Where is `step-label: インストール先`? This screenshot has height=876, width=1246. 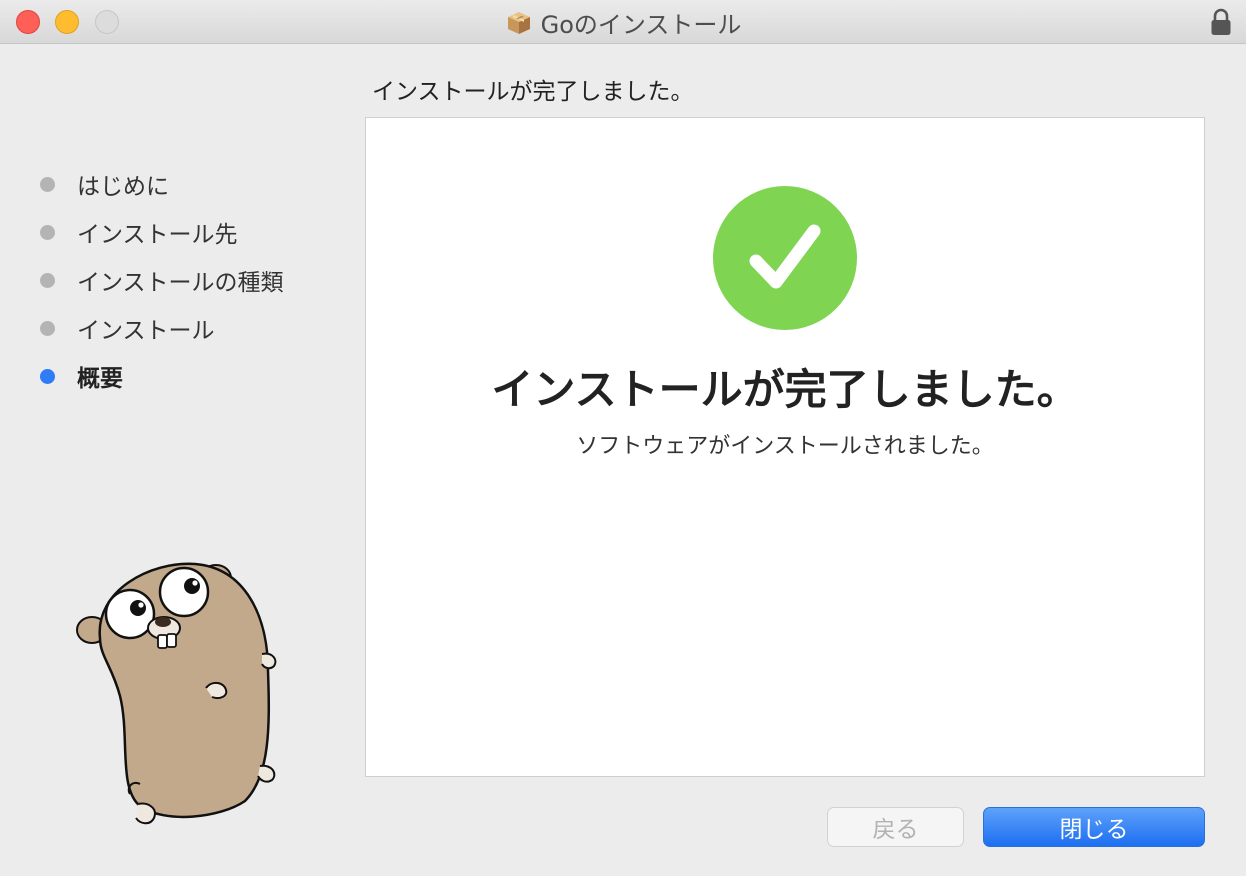 step-label: インストール先 is located at coordinates (157, 235).